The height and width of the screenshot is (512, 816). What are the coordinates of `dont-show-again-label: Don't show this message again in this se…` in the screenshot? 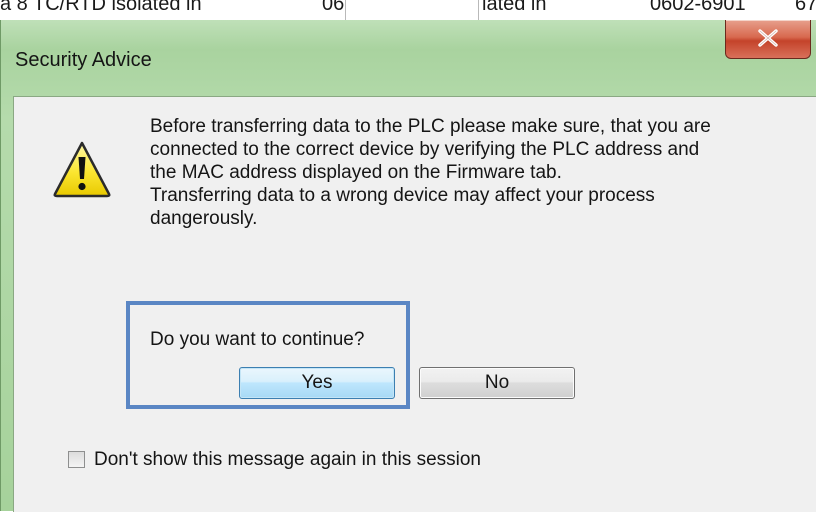 It's located at (287, 460).